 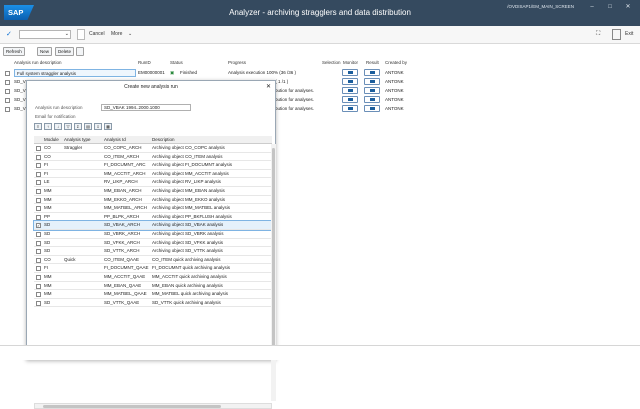 What do you see at coordinates (97, 34) in the screenshot?
I see `cancel-button: Cancel` at bounding box center [97, 34].